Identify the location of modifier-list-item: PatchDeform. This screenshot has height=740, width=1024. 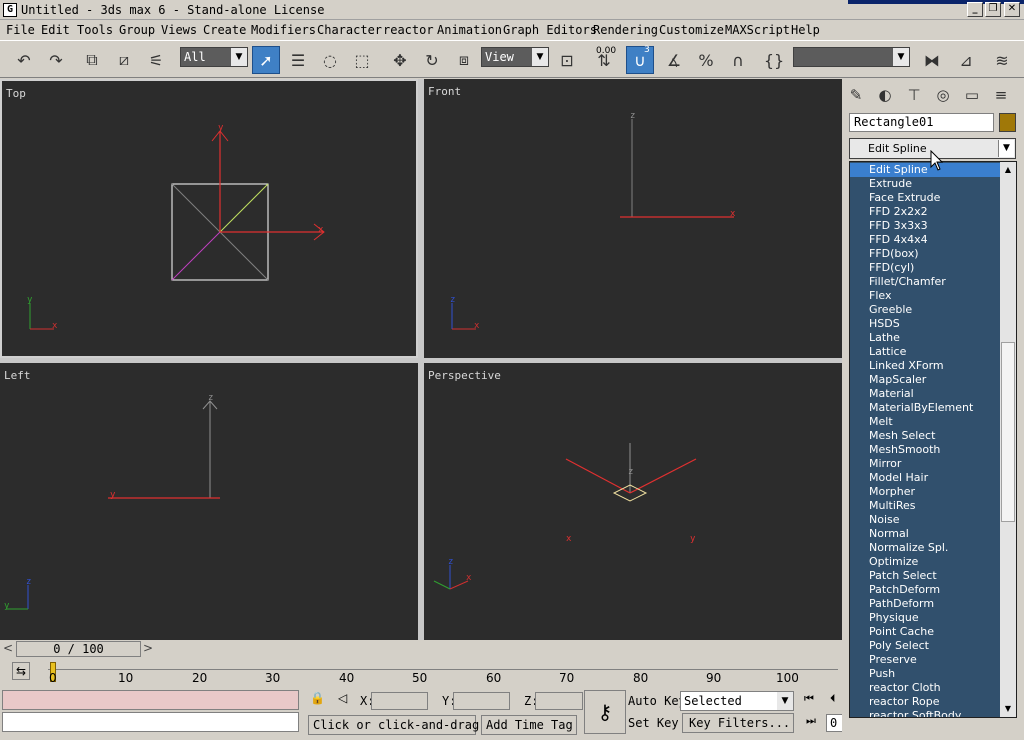
(925, 590).